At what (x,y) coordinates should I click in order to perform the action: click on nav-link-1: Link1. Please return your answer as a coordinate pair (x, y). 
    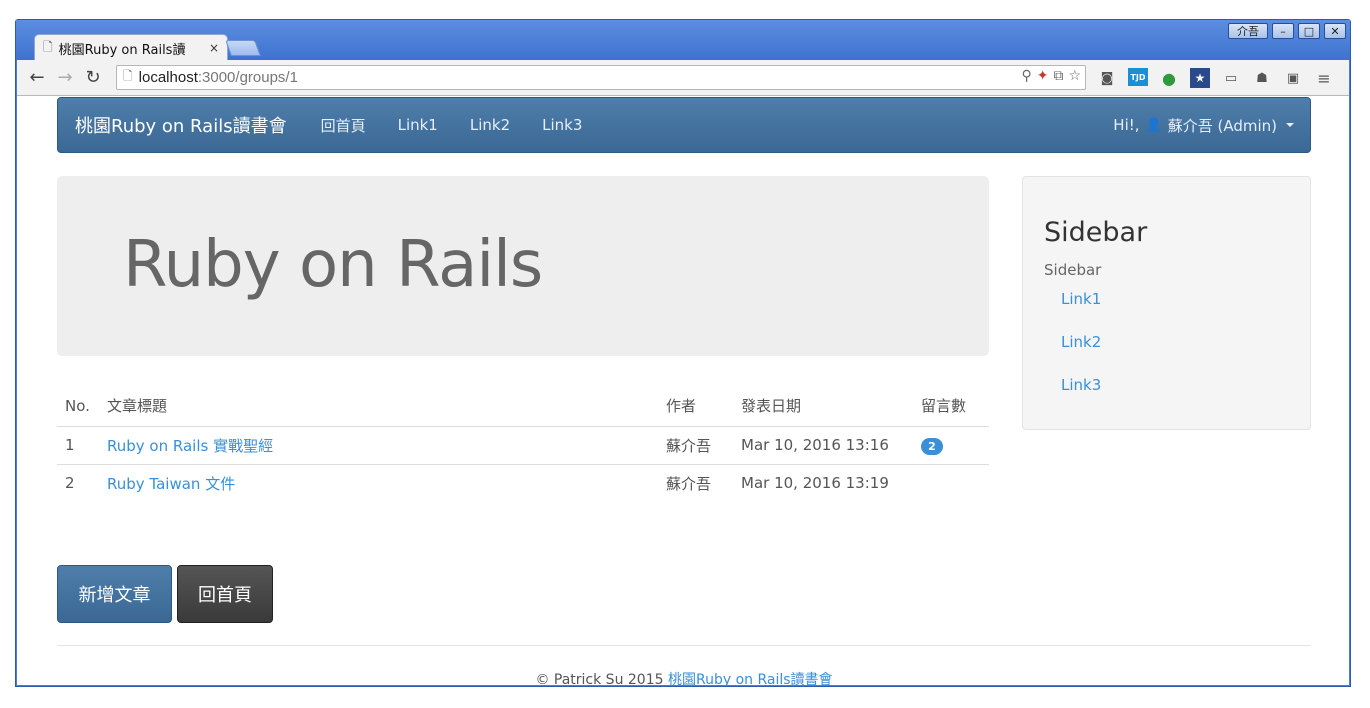
    Looking at the image, I should click on (418, 125).